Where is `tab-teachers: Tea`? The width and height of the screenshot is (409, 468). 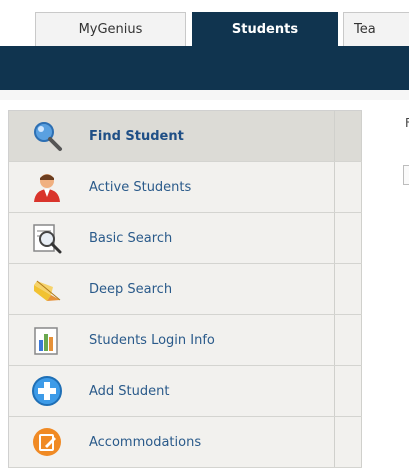
tab-teachers: Tea is located at coordinates (376, 29).